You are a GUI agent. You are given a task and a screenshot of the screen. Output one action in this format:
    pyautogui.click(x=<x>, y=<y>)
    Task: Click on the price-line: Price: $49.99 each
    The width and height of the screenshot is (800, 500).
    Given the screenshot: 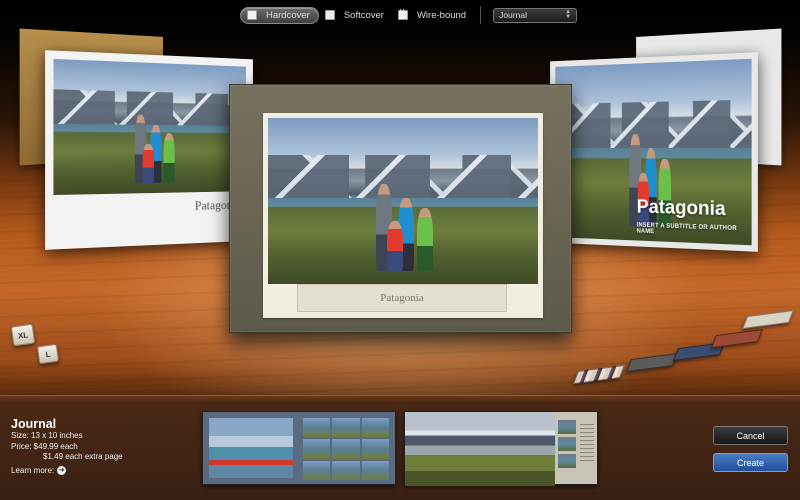 What is the action you would take?
    pyautogui.click(x=44, y=446)
    